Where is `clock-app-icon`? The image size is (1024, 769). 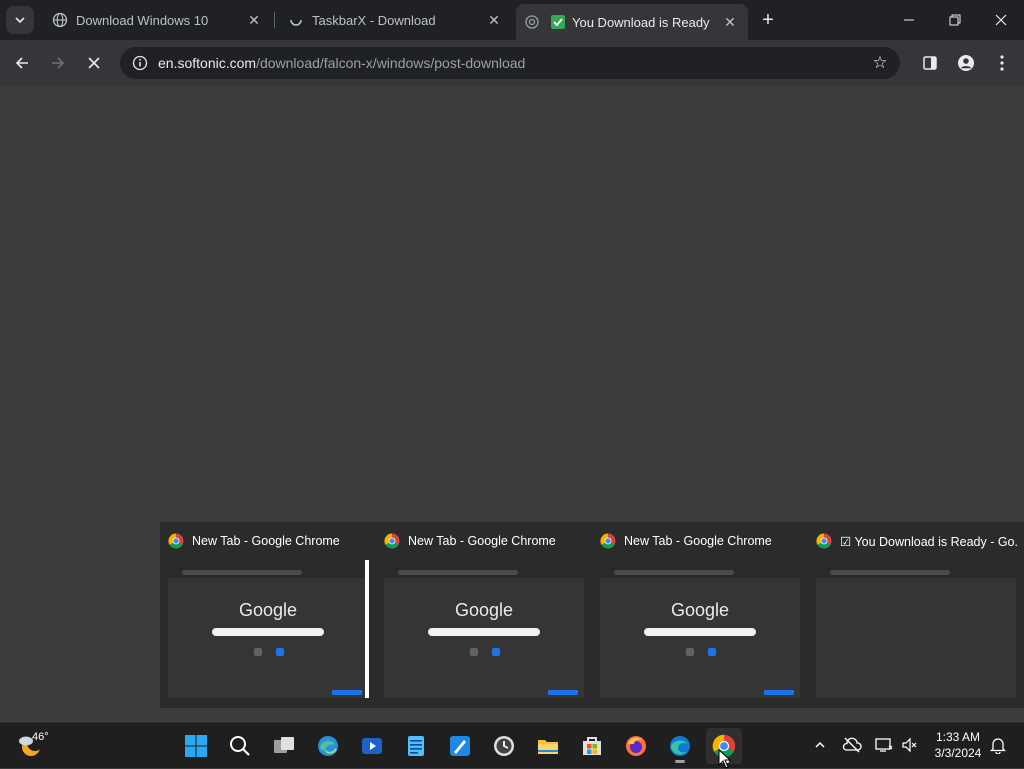 clock-app-icon is located at coordinates (504, 746).